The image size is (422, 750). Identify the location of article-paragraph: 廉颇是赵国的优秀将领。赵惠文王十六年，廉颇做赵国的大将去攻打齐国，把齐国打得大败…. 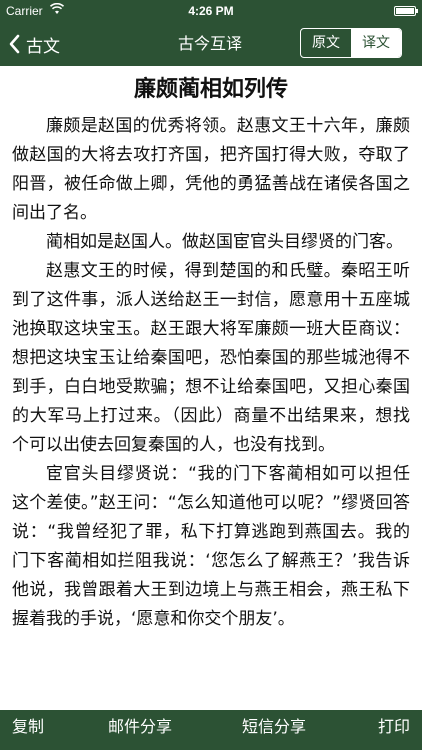
(211, 169).